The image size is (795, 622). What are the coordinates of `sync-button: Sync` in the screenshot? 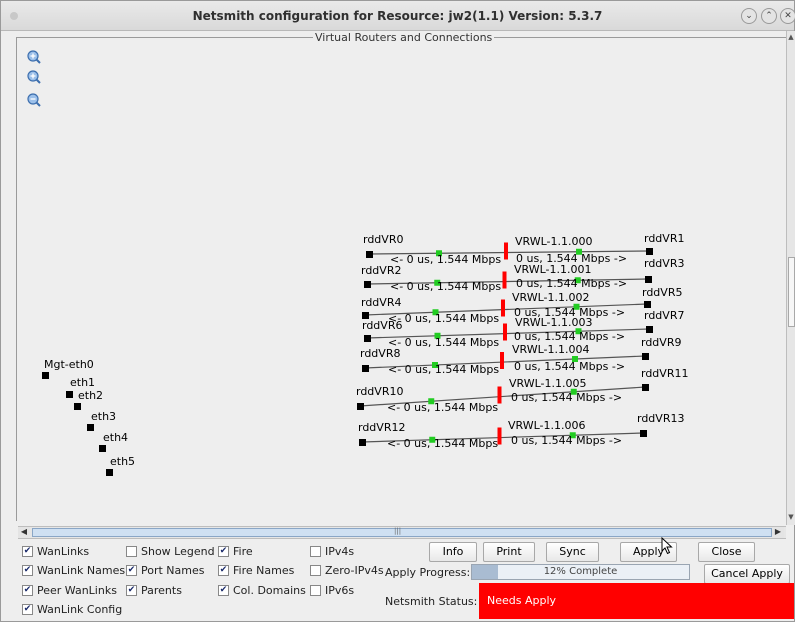 It's located at (572, 552).